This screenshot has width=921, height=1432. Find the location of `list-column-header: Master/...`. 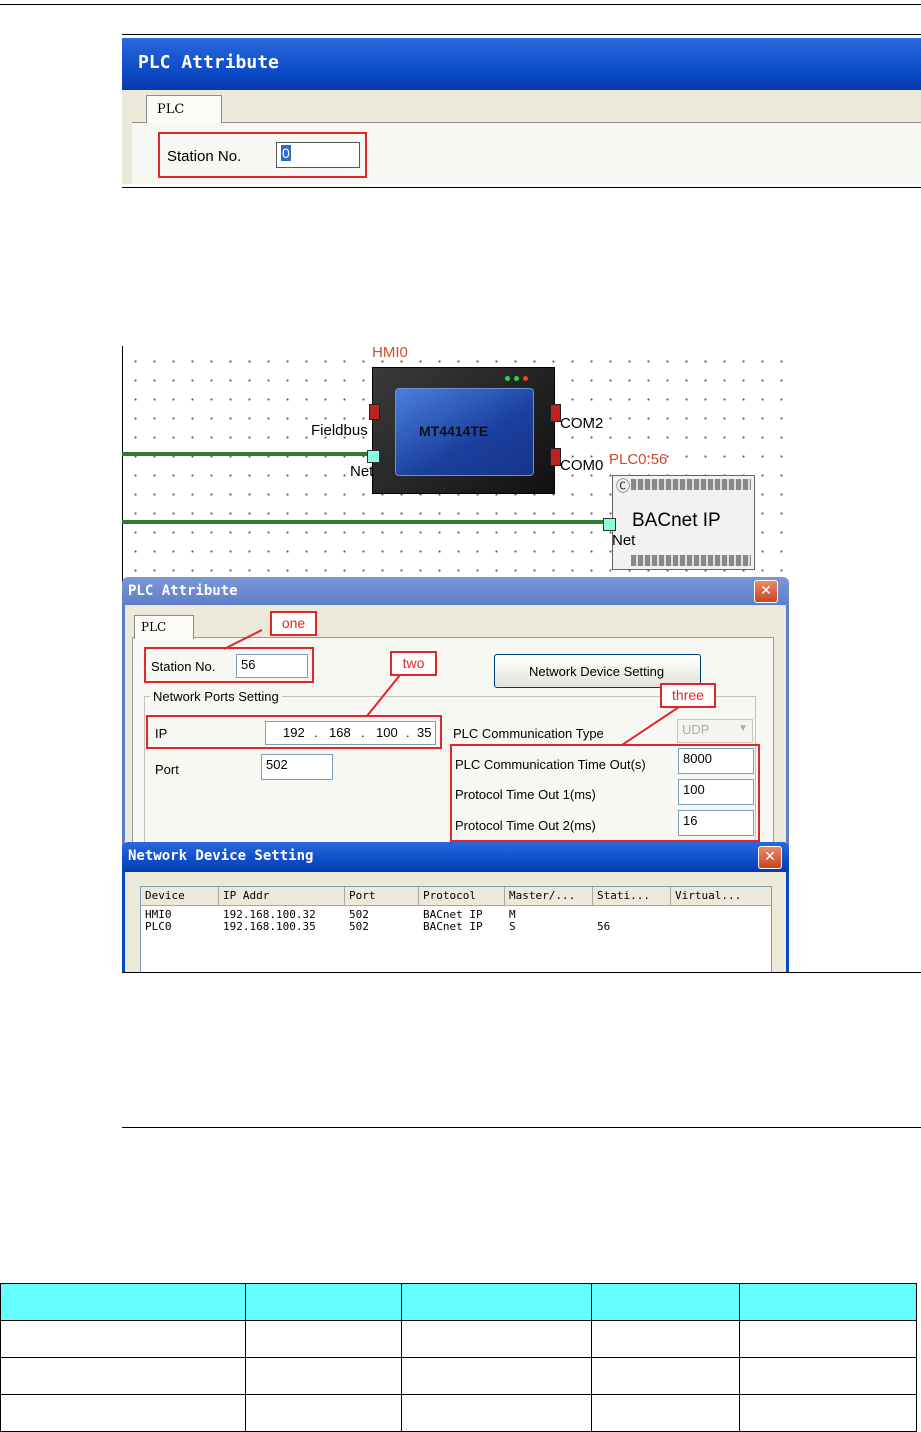

list-column-header: Master/... is located at coordinates (542, 895).